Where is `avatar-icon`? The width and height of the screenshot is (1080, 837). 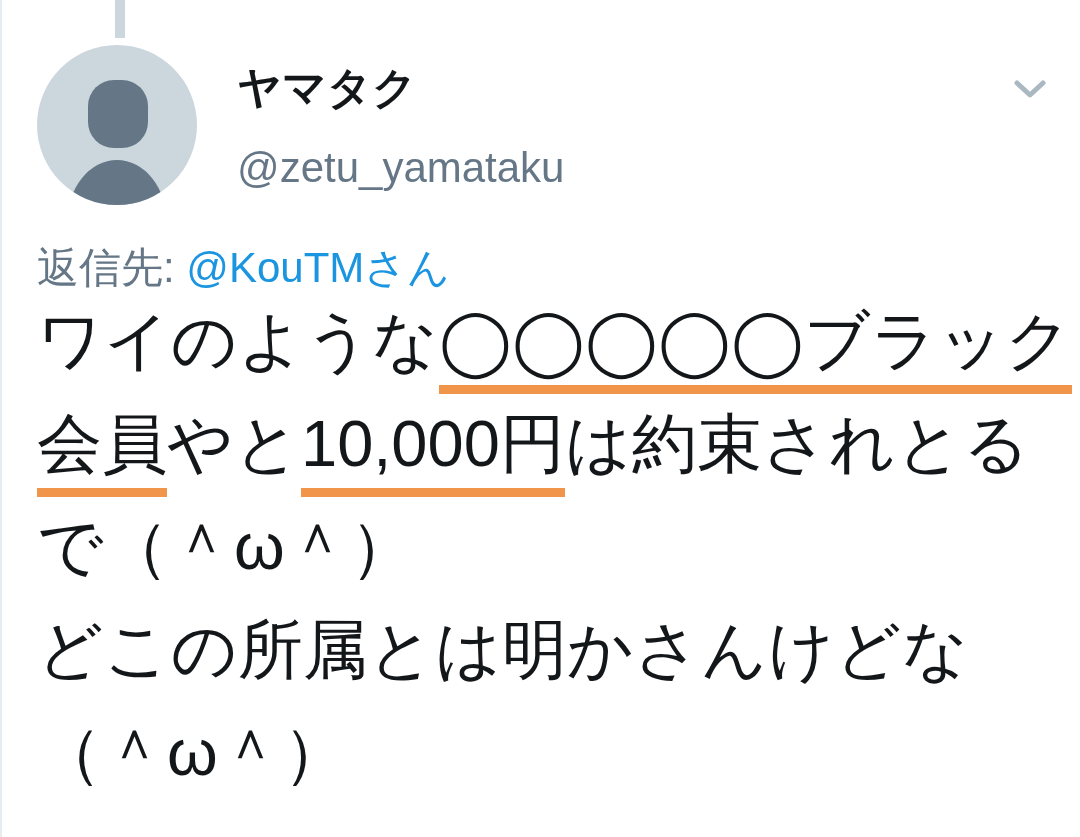 avatar-icon is located at coordinates (117, 125).